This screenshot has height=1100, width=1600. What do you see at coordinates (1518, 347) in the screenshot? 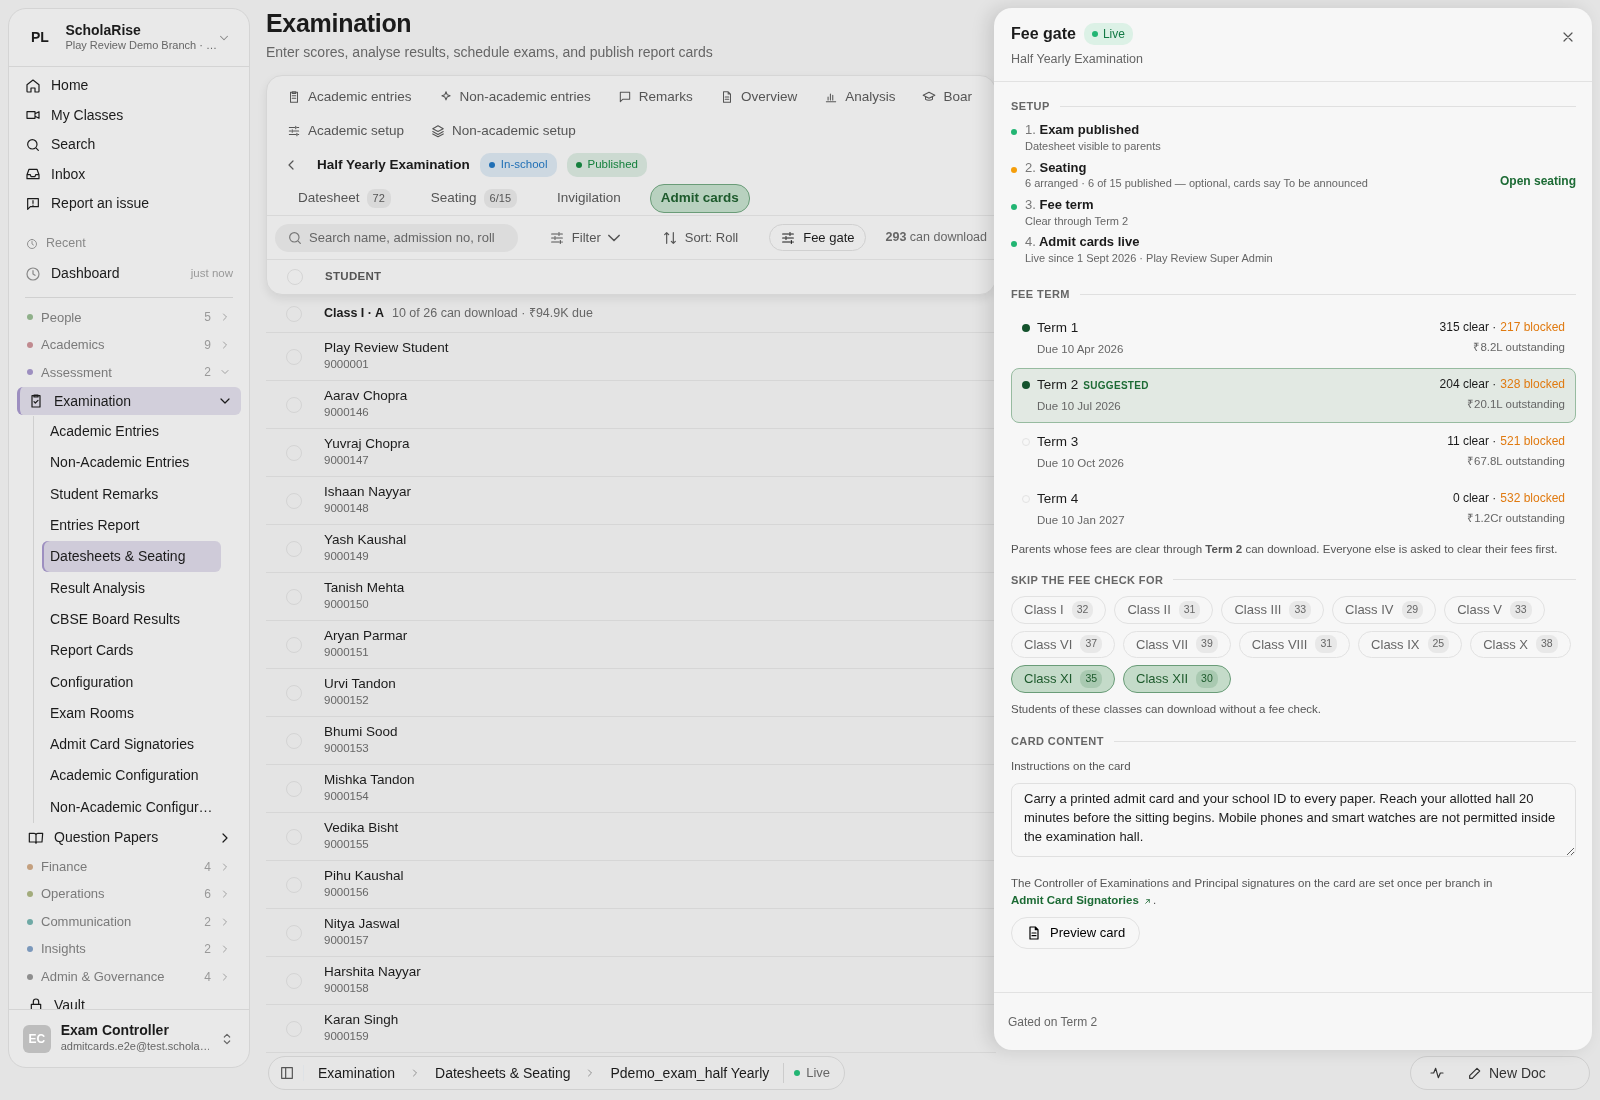
I see `outstanding-amount: ₹8.2L outstanding` at bounding box center [1518, 347].